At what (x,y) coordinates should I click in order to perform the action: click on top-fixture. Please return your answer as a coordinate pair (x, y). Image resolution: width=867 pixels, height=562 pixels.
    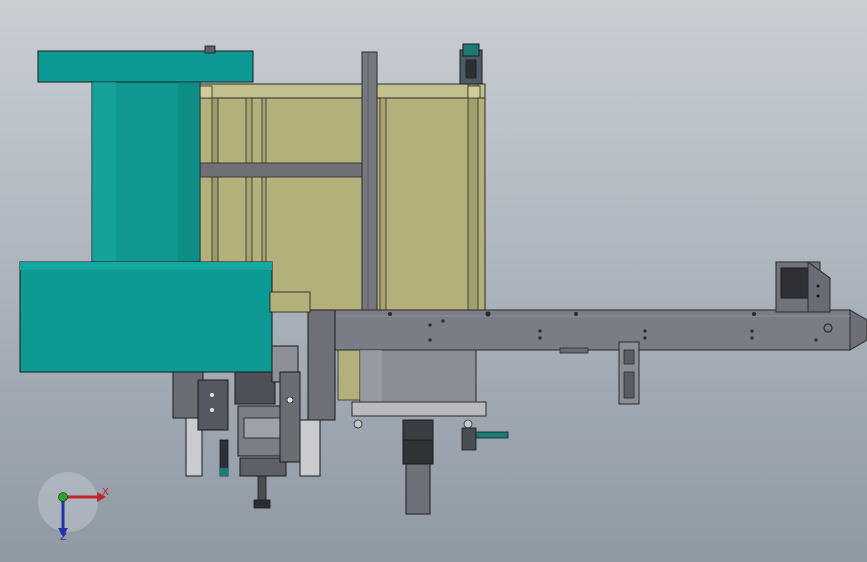
    Looking at the image, I should click on (471, 64).